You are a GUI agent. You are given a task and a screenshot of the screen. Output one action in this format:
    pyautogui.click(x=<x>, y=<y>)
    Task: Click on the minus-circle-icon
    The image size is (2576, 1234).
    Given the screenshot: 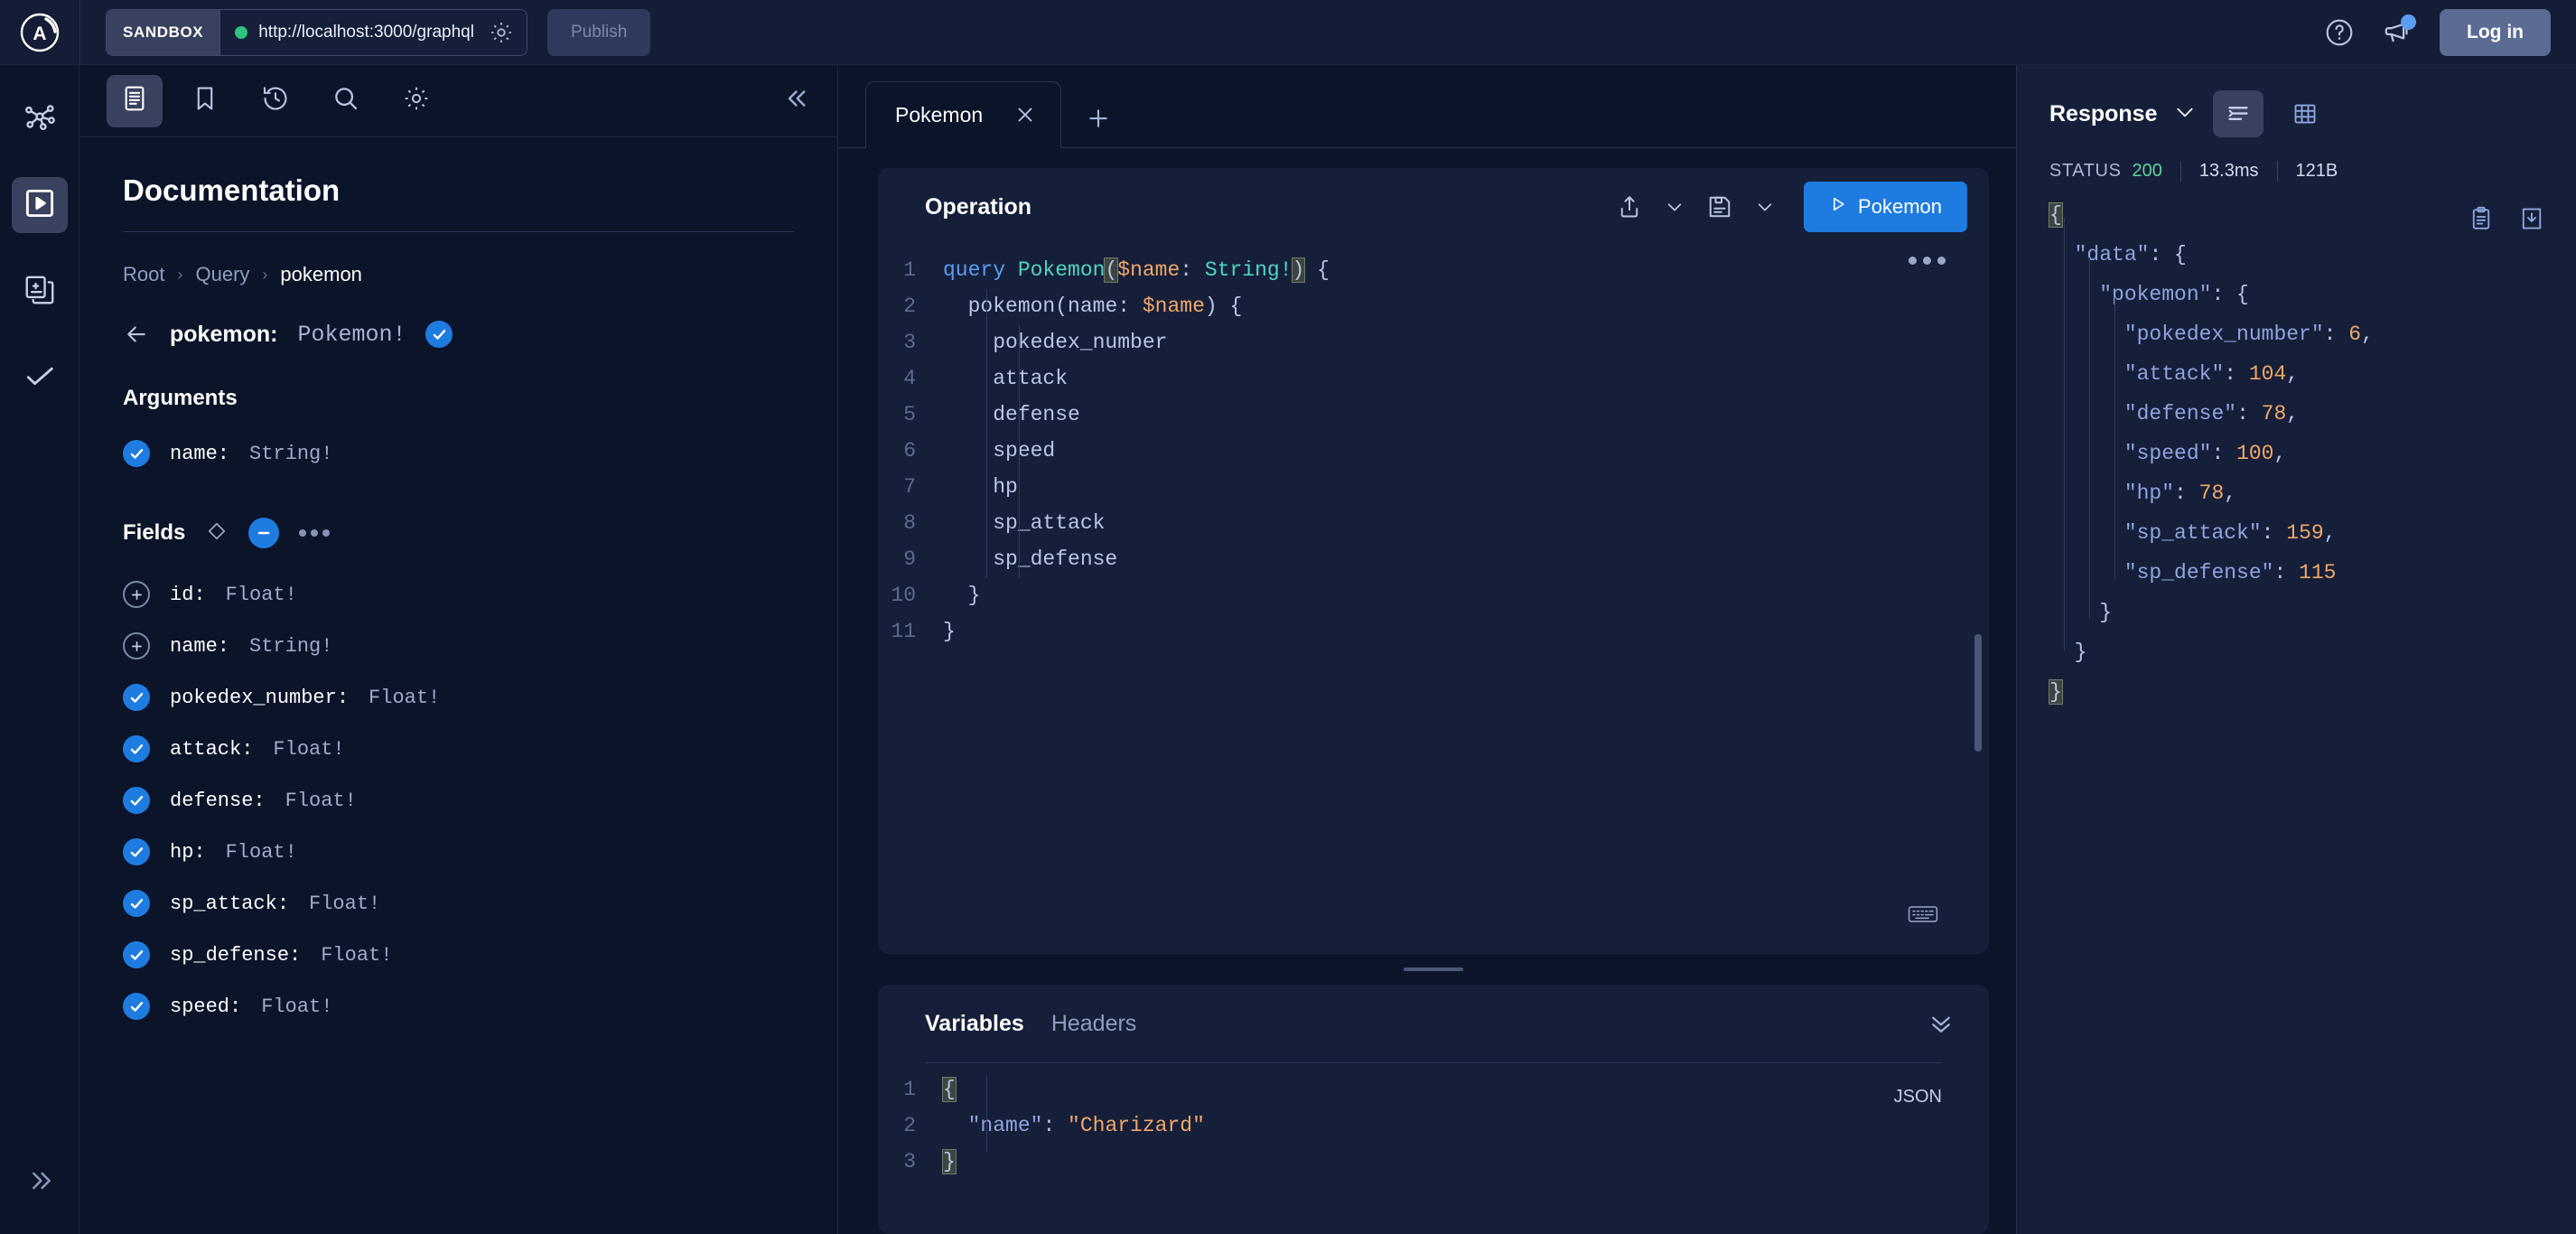 What is the action you would take?
    pyautogui.click(x=264, y=533)
    